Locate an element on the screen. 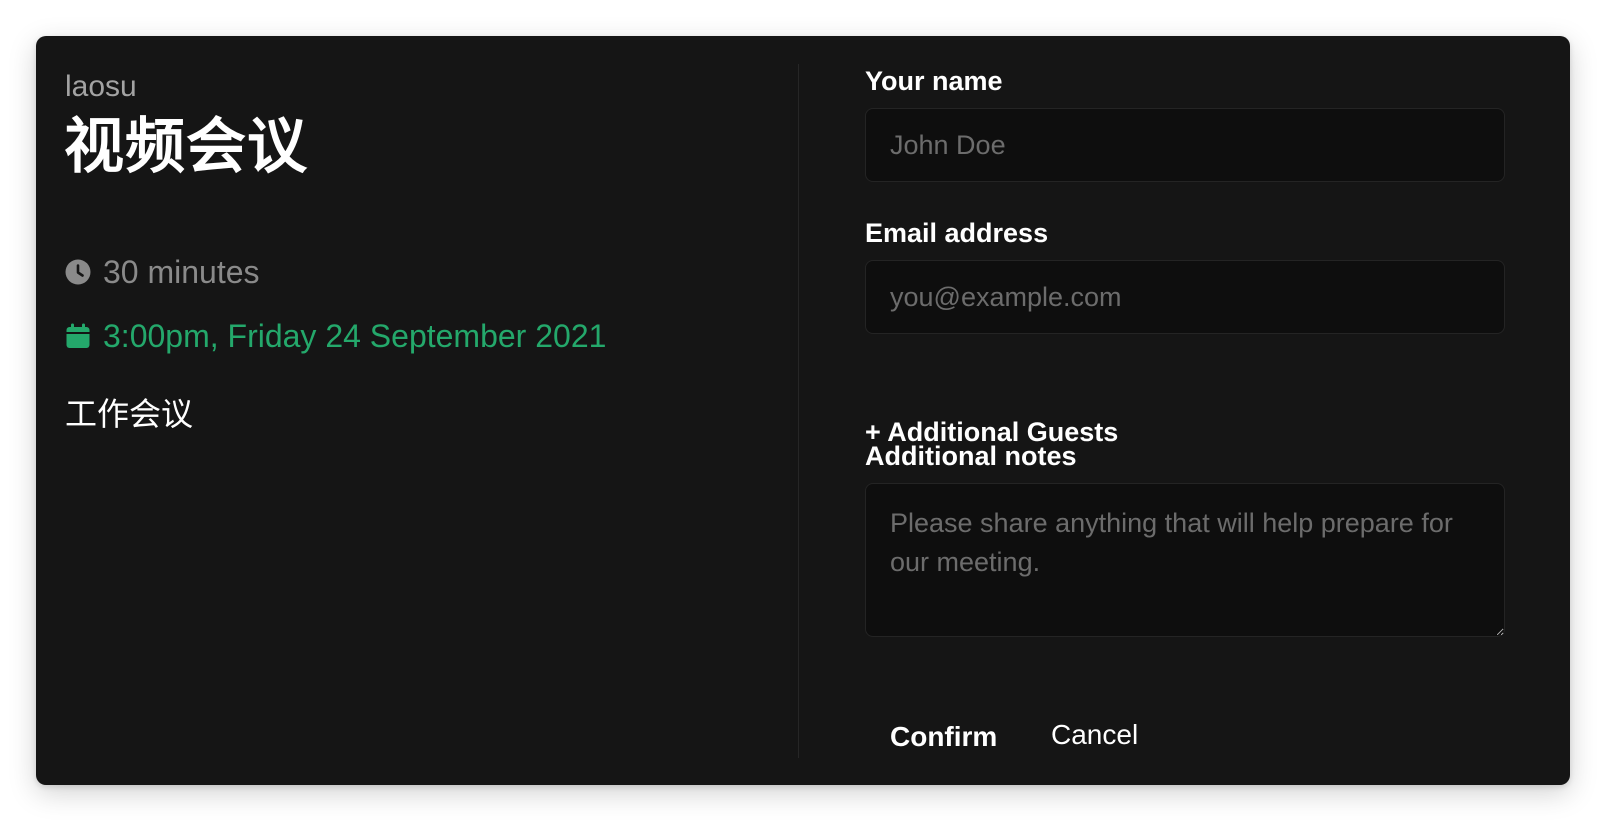 This screenshot has height=820, width=1606. event-datetime: 3:00pm, Friday 24 September 2021 is located at coordinates (335, 336).